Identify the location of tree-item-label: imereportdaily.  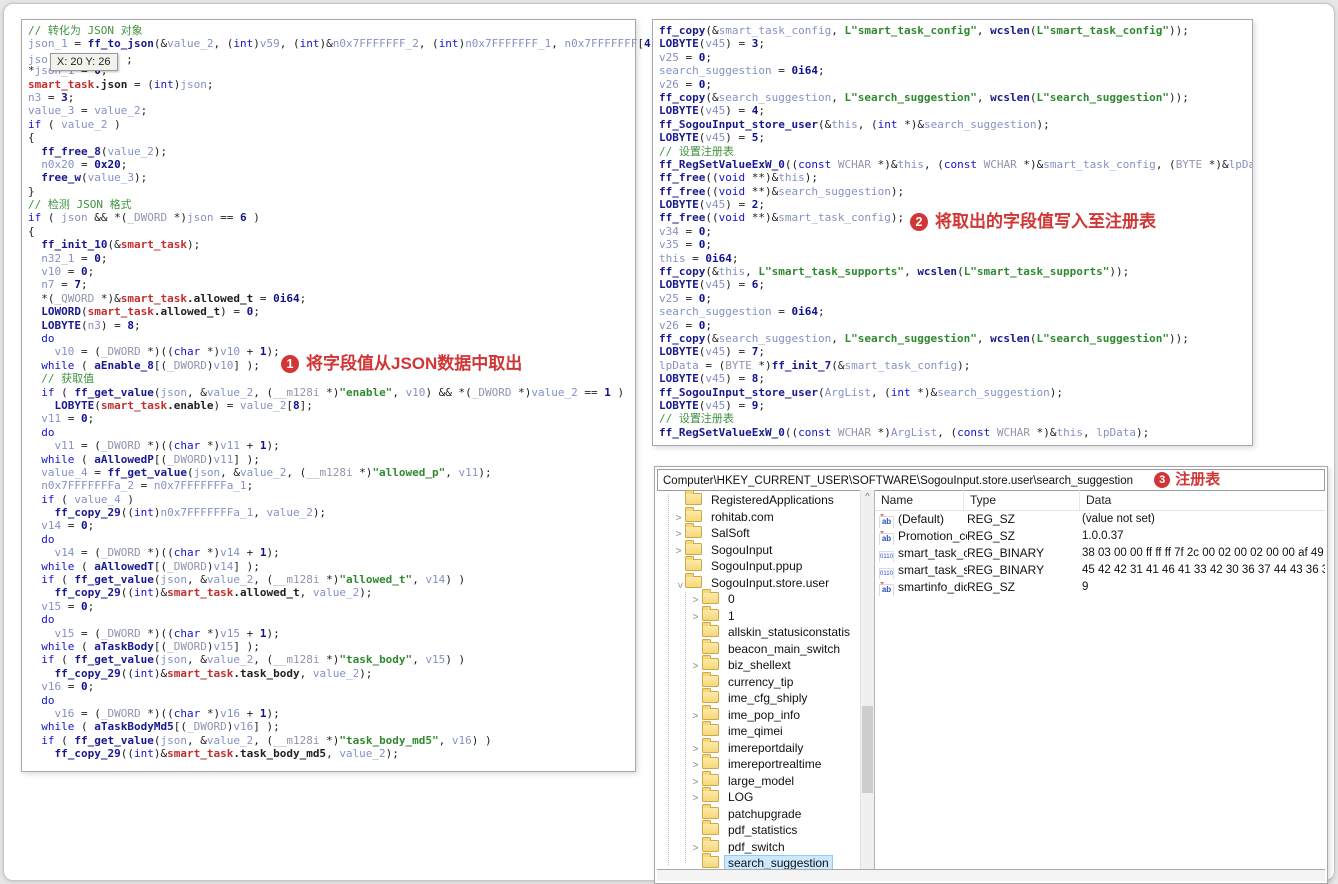
(765, 748).